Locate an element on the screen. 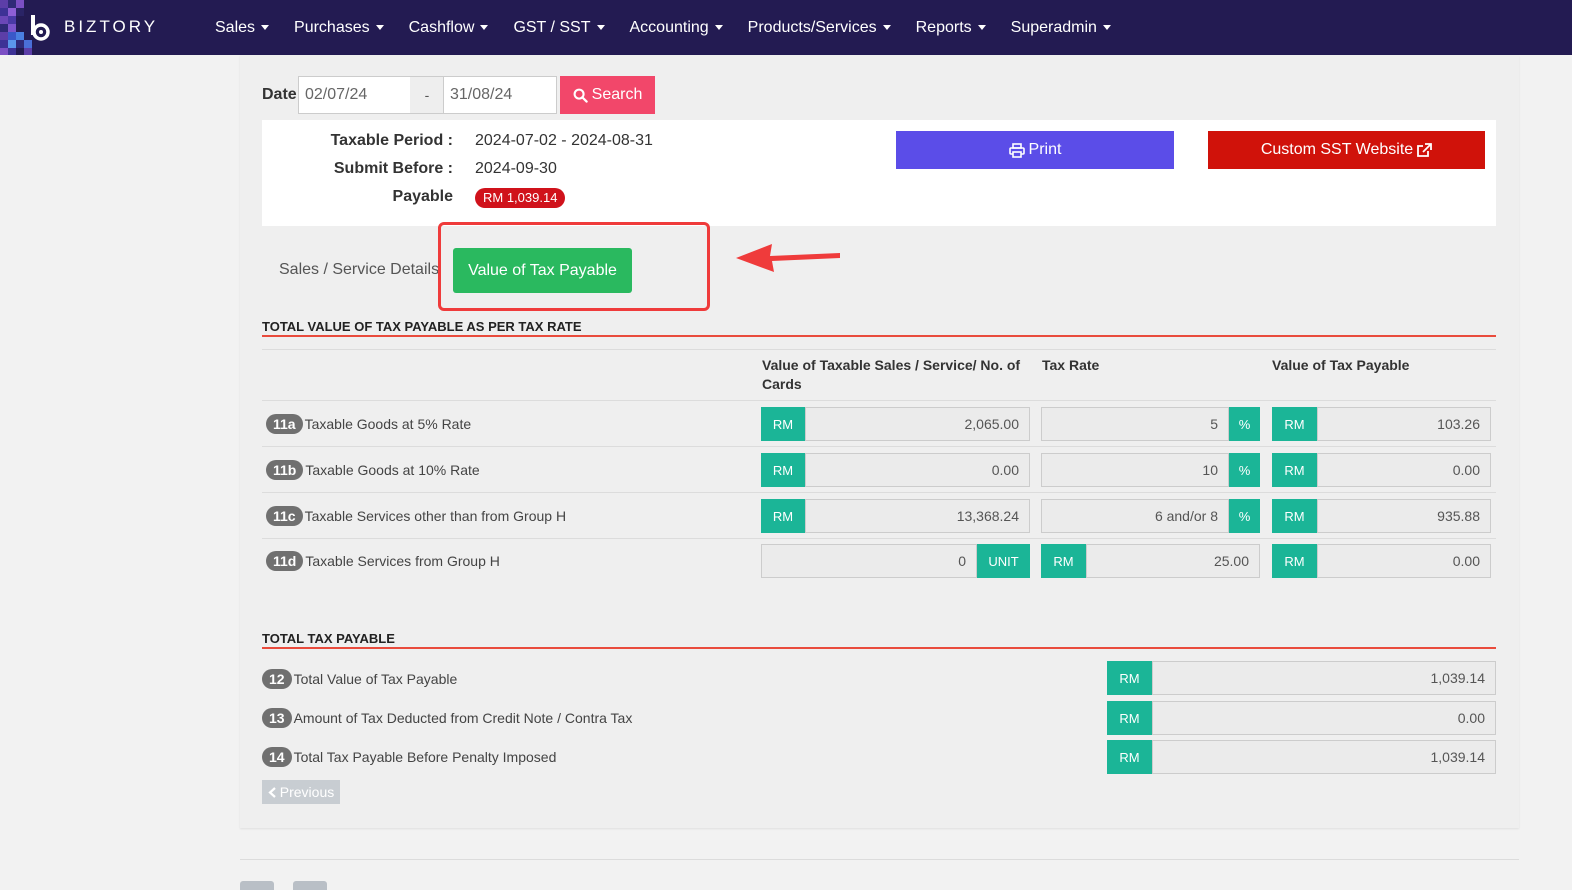  row-11c-tax-rate: 6 and/or 8 is located at coordinates (1135, 516).